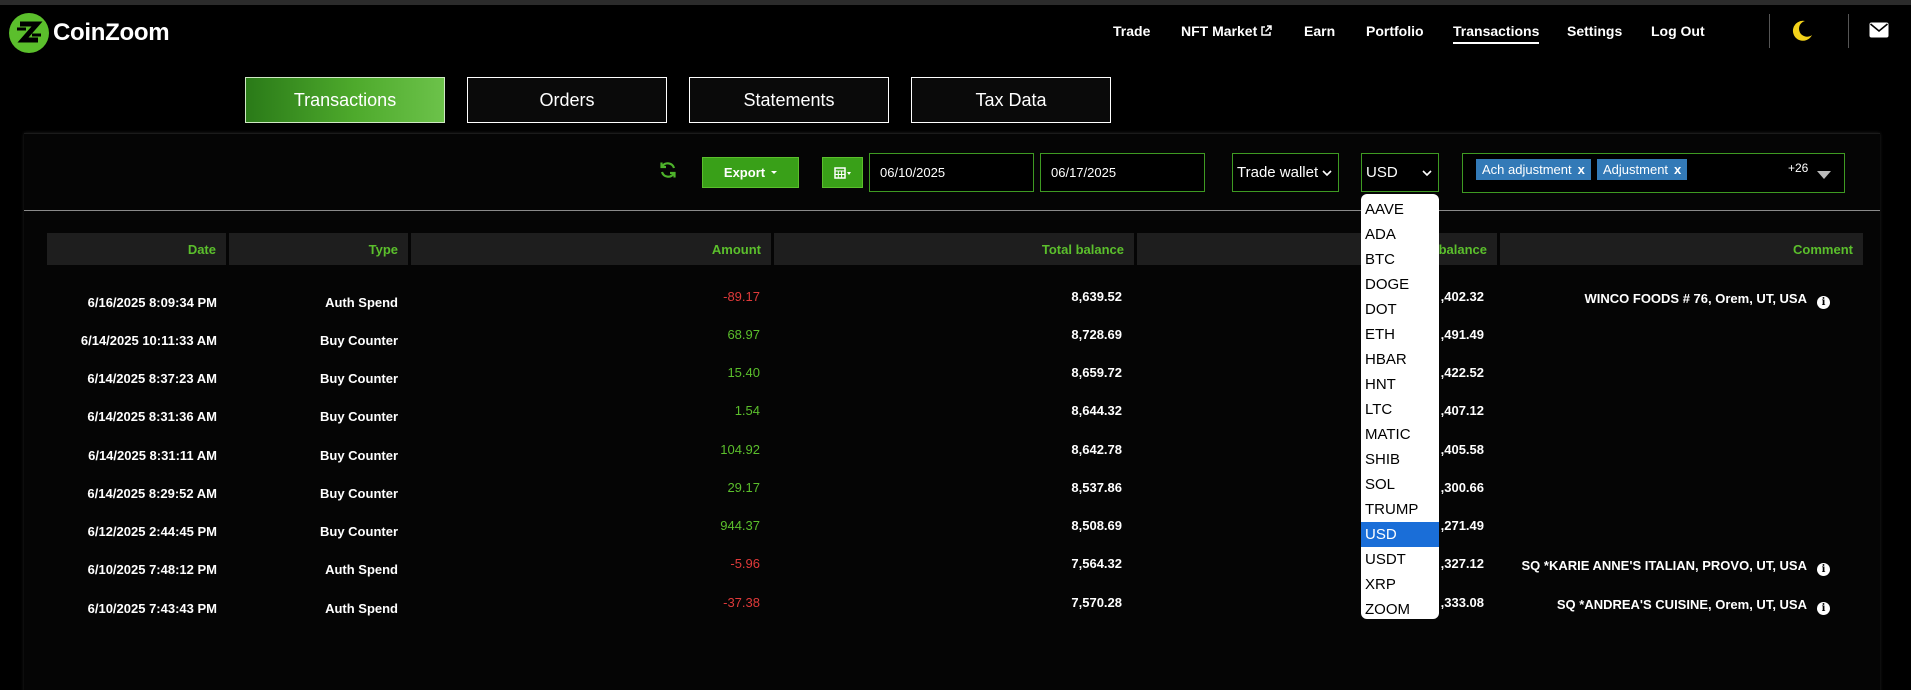  Describe the element at coordinates (745, 563) in the screenshot. I see `cell-amount: -5.96` at that location.